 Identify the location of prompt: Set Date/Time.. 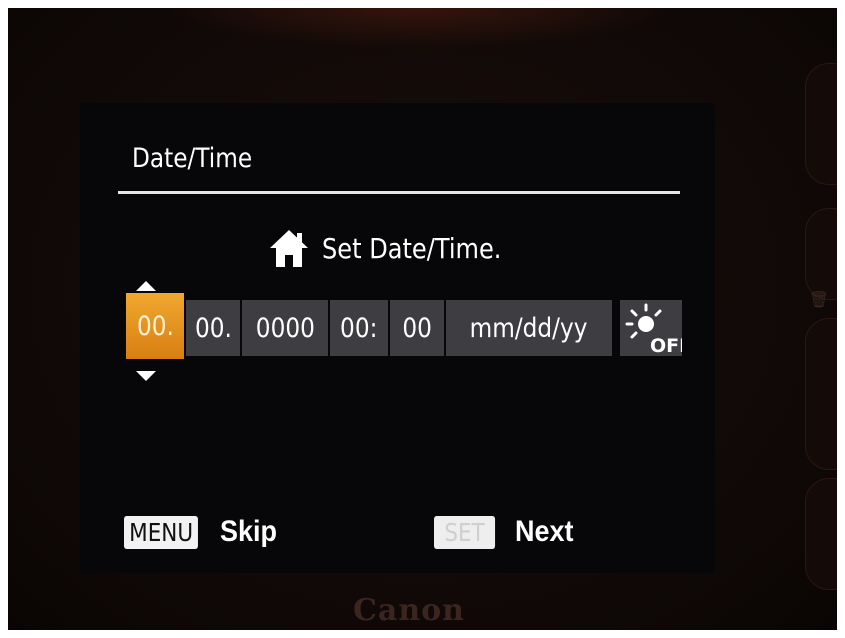
(399, 248).